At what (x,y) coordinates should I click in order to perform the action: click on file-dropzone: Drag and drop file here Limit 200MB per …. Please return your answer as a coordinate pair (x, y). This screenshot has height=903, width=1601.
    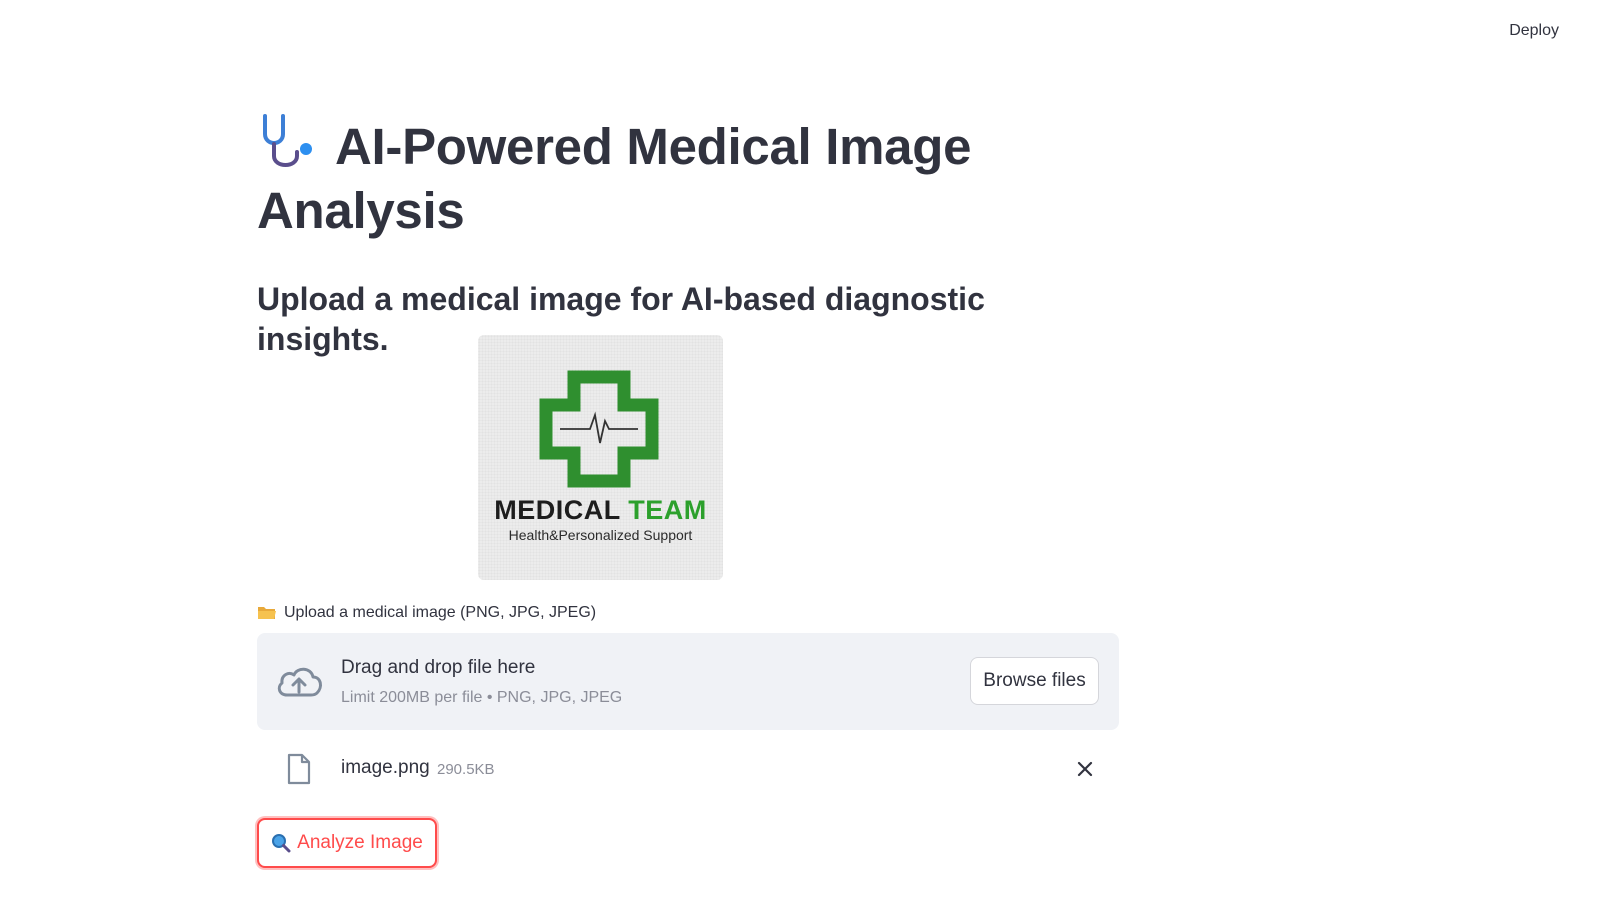
    Looking at the image, I should click on (688, 681).